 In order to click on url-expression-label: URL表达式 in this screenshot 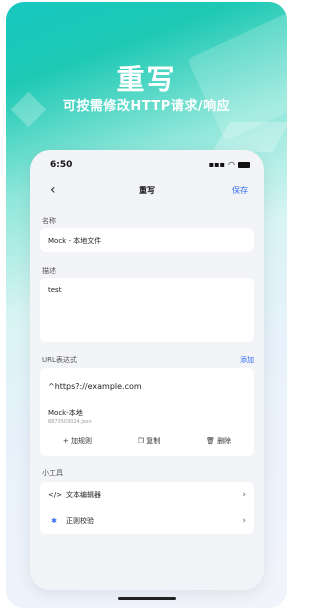, I will do `click(59, 360)`.